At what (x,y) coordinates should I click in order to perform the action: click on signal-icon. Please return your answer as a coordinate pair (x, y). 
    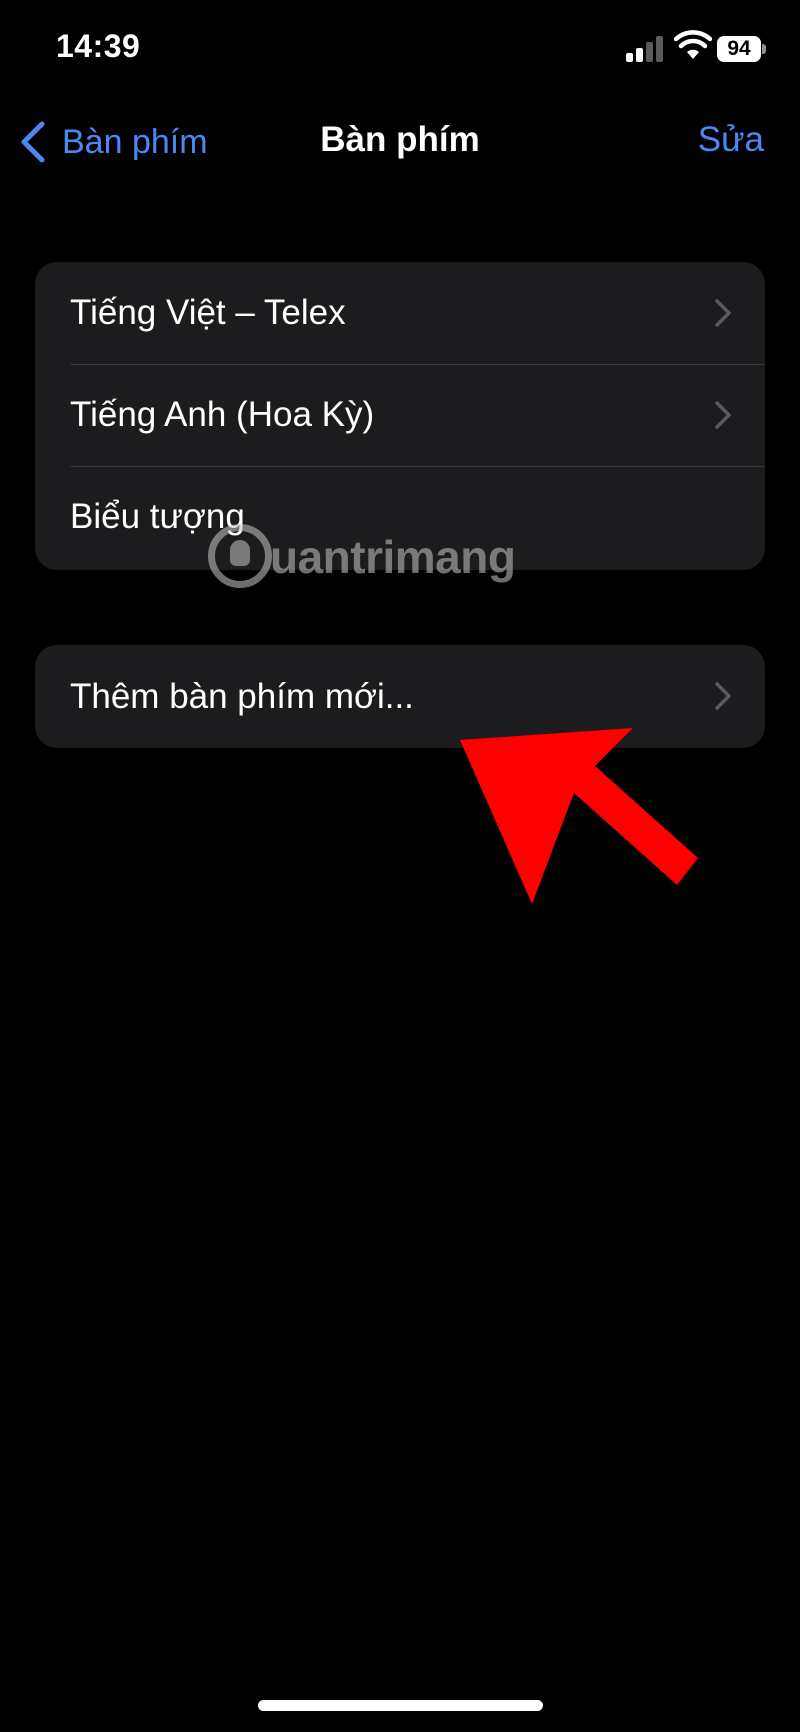
    Looking at the image, I should click on (646, 48).